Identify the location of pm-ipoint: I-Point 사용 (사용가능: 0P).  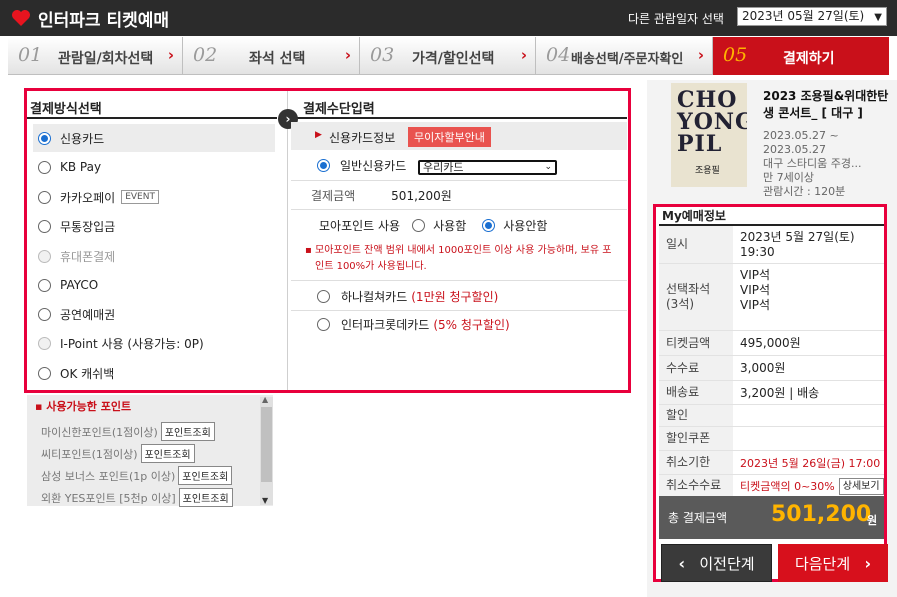
(154, 343).